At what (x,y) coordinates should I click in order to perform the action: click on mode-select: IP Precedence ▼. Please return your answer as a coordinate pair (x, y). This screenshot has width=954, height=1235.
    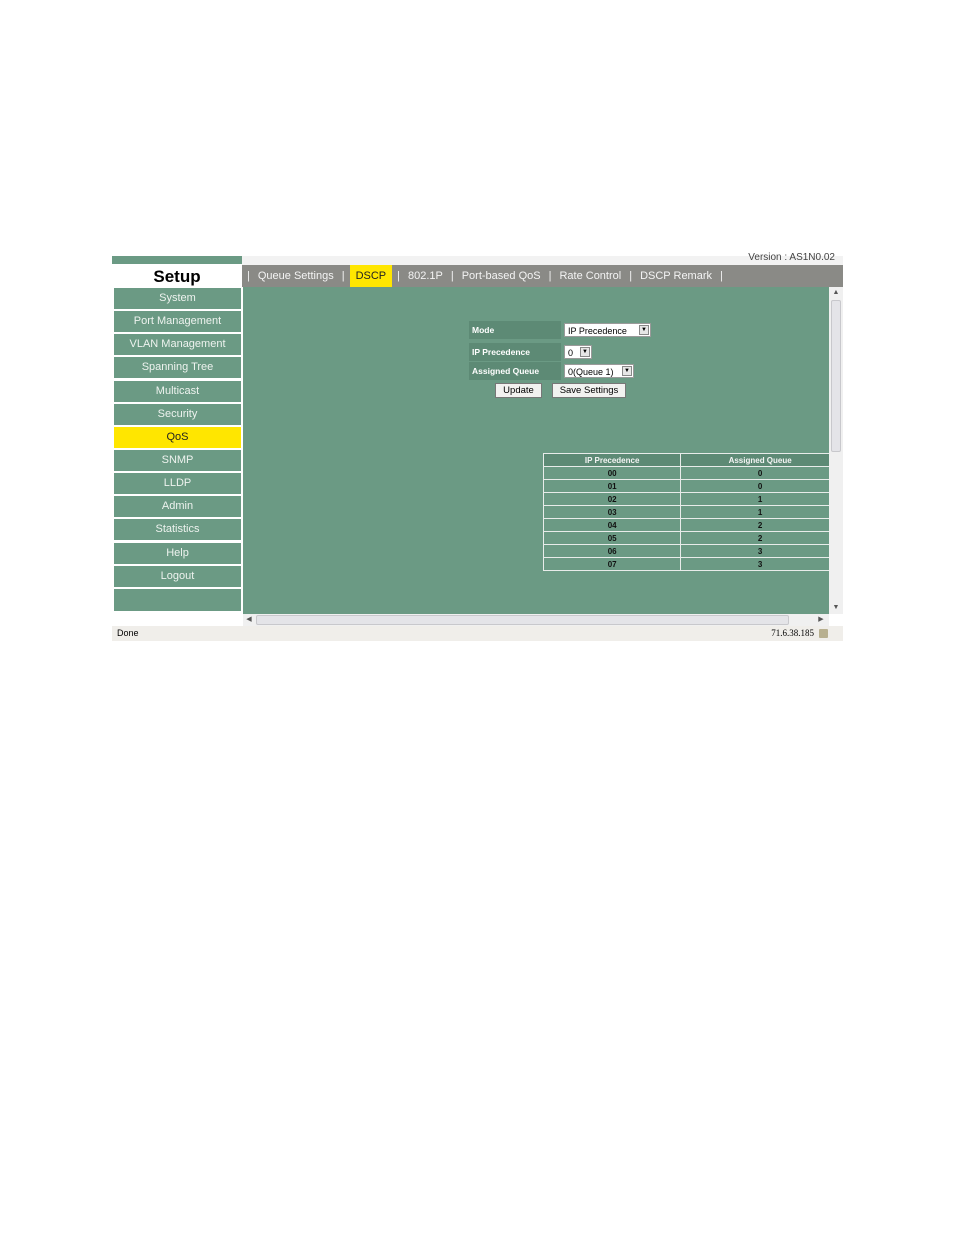
    Looking at the image, I should click on (607, 330).